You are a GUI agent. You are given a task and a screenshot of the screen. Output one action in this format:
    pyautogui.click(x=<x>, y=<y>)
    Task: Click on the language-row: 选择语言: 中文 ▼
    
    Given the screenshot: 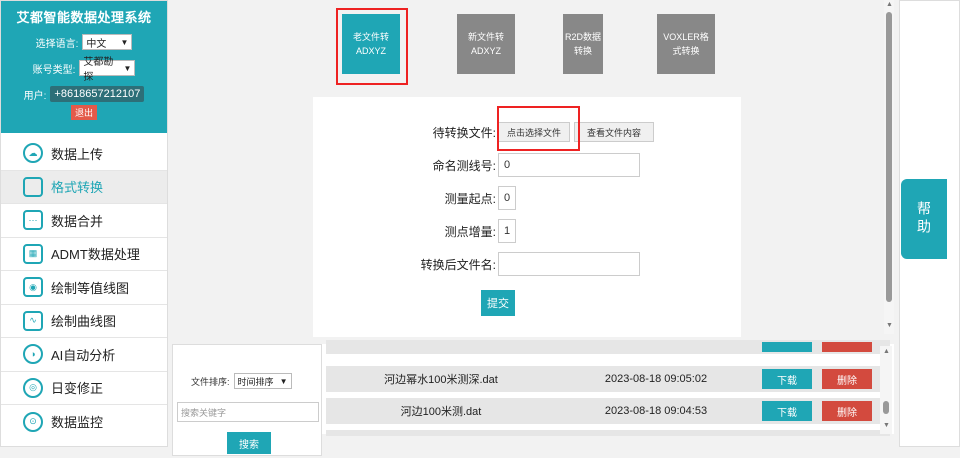 What is the action you would take?
    pyautogui.click(x=84, y=42)
    